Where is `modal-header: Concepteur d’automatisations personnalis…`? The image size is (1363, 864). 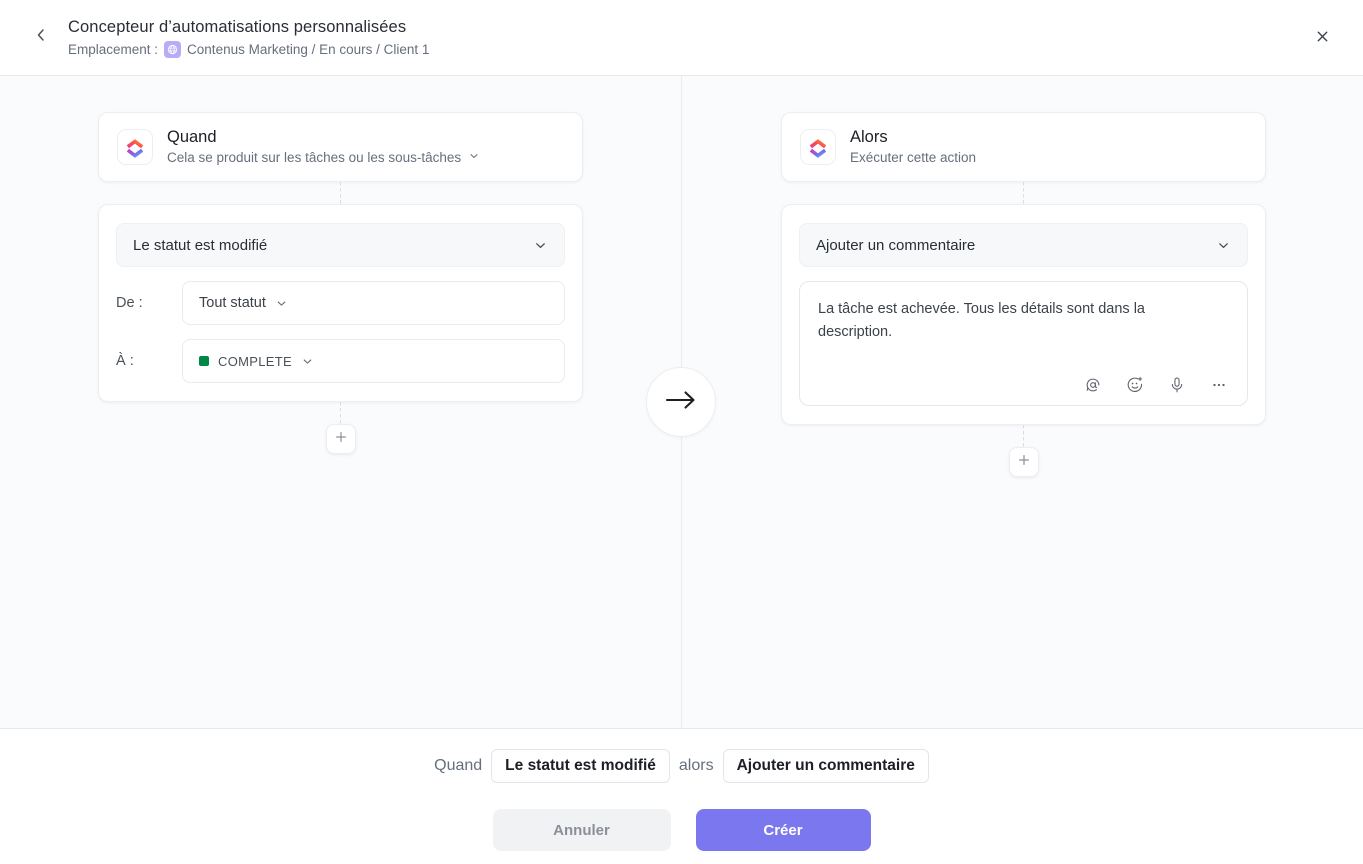
modal-header: Concepteur d’automatisations personnalis… is located at coordinates (681, 38).